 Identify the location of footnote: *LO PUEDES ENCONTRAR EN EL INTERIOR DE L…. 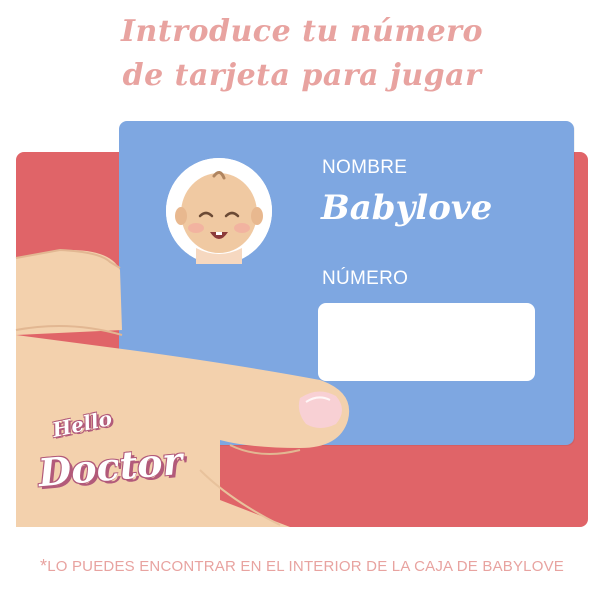
(302, 566).